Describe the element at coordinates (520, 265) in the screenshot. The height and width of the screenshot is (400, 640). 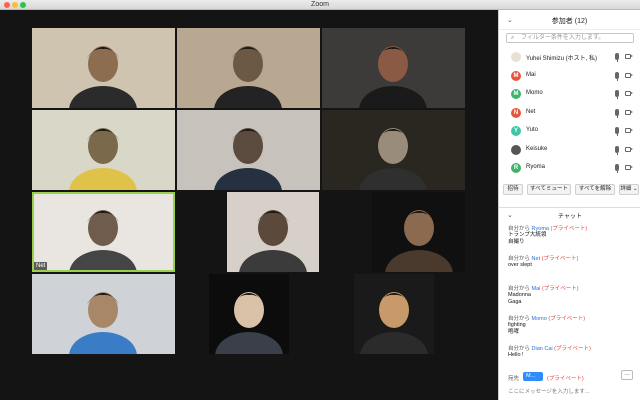
I see `chat-message-text: over slept` at that location.